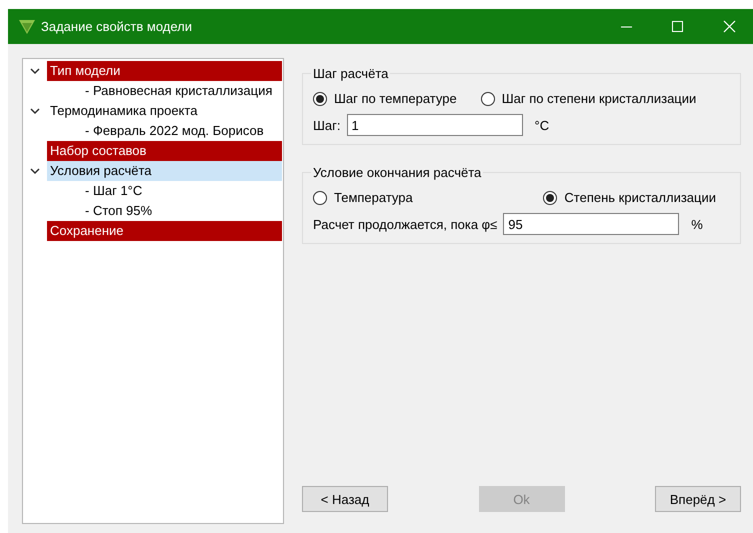  What do you see at coordinates (385, 98) in the screenshot?
I see `radio-option: Шаг по температуре` at bounding box center [385, 98].